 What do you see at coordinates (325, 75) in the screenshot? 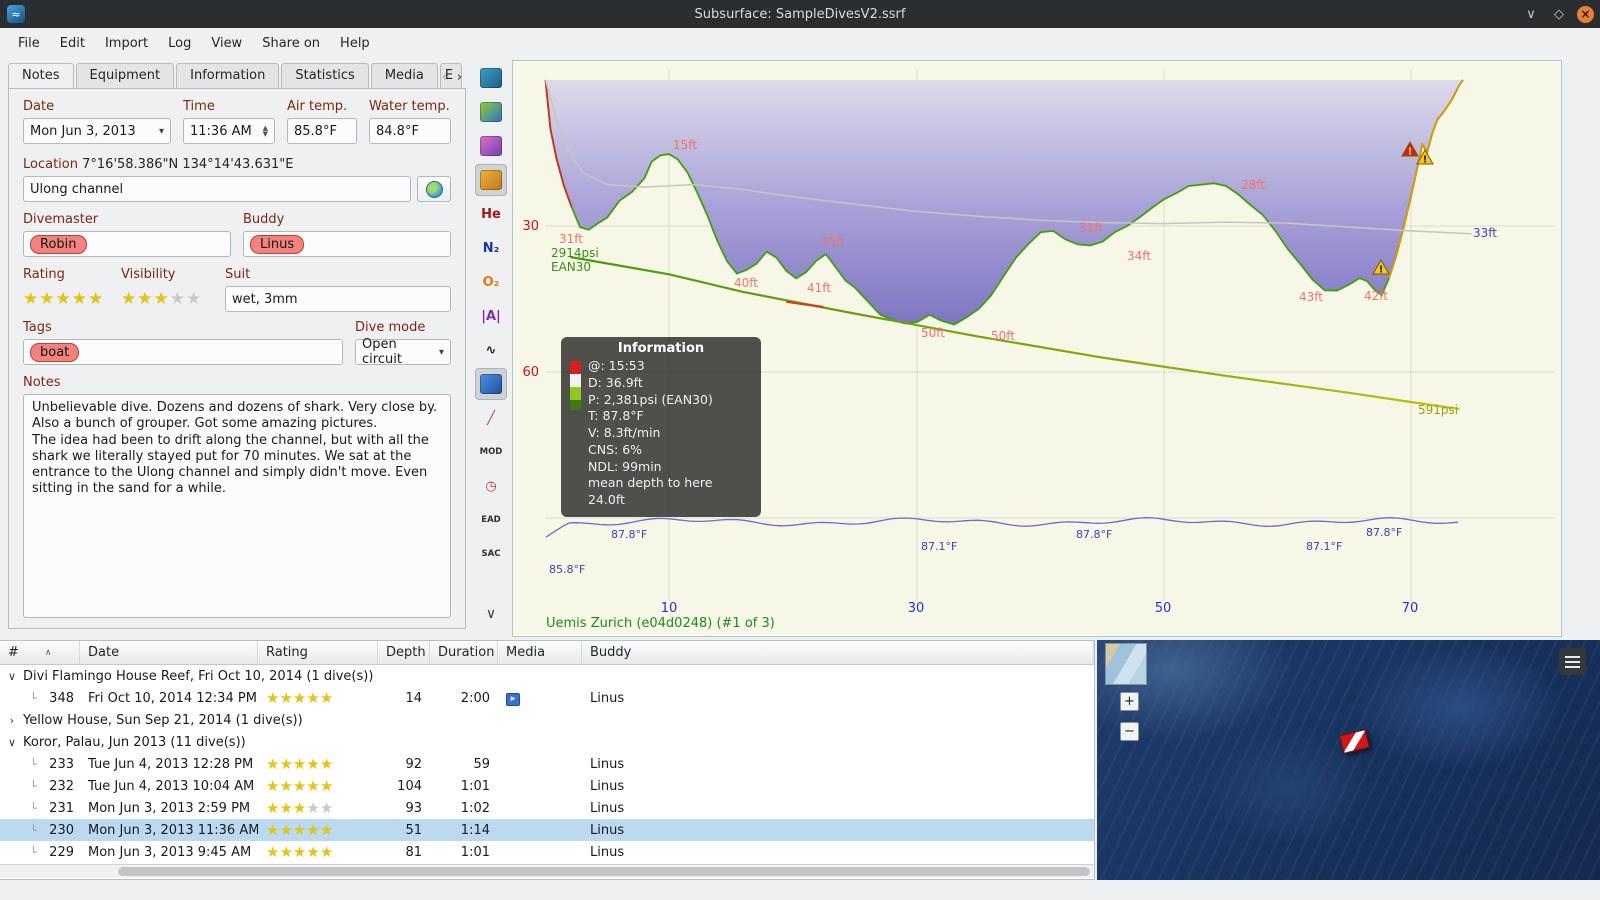
I see `tab-statistics: Statistics` at bounding box center [325, 75].